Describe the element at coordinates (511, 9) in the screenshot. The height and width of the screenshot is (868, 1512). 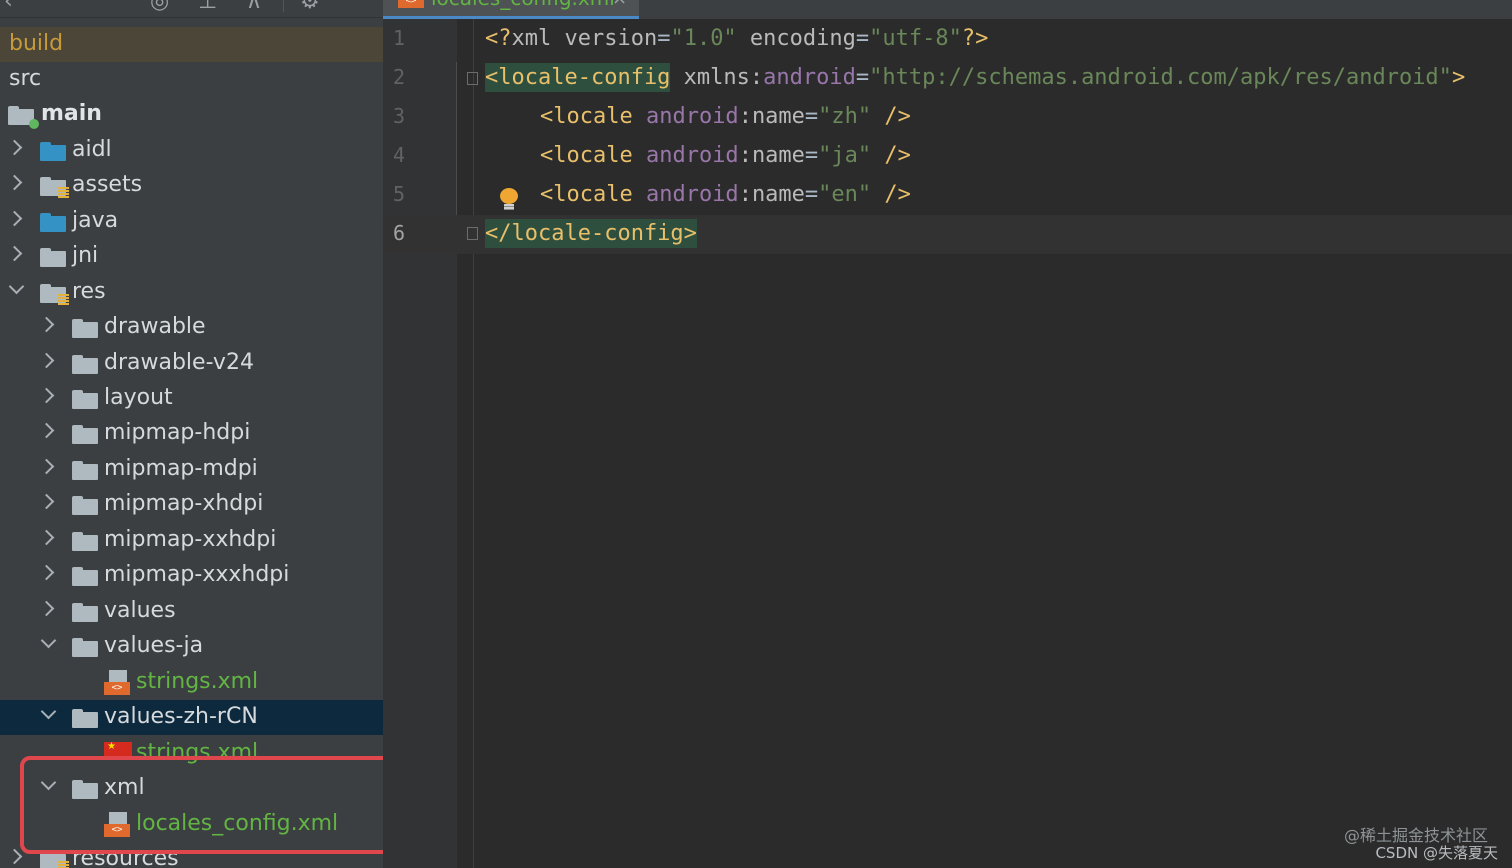
I see `tab-locales-config-xml: <> locales_config.xml ×` at that location.